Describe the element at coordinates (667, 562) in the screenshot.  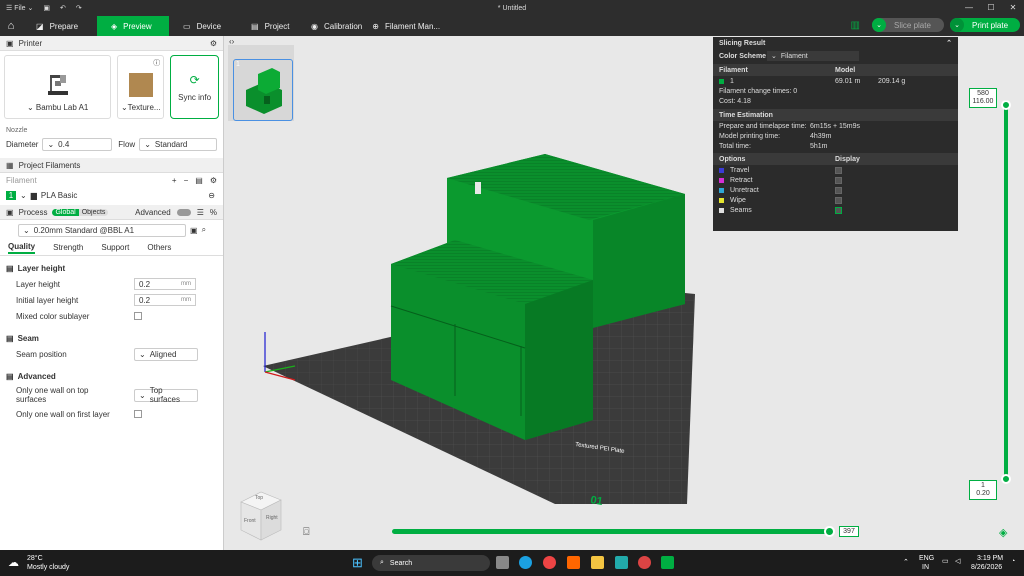
I see `bambu-studio-icon` at that location.